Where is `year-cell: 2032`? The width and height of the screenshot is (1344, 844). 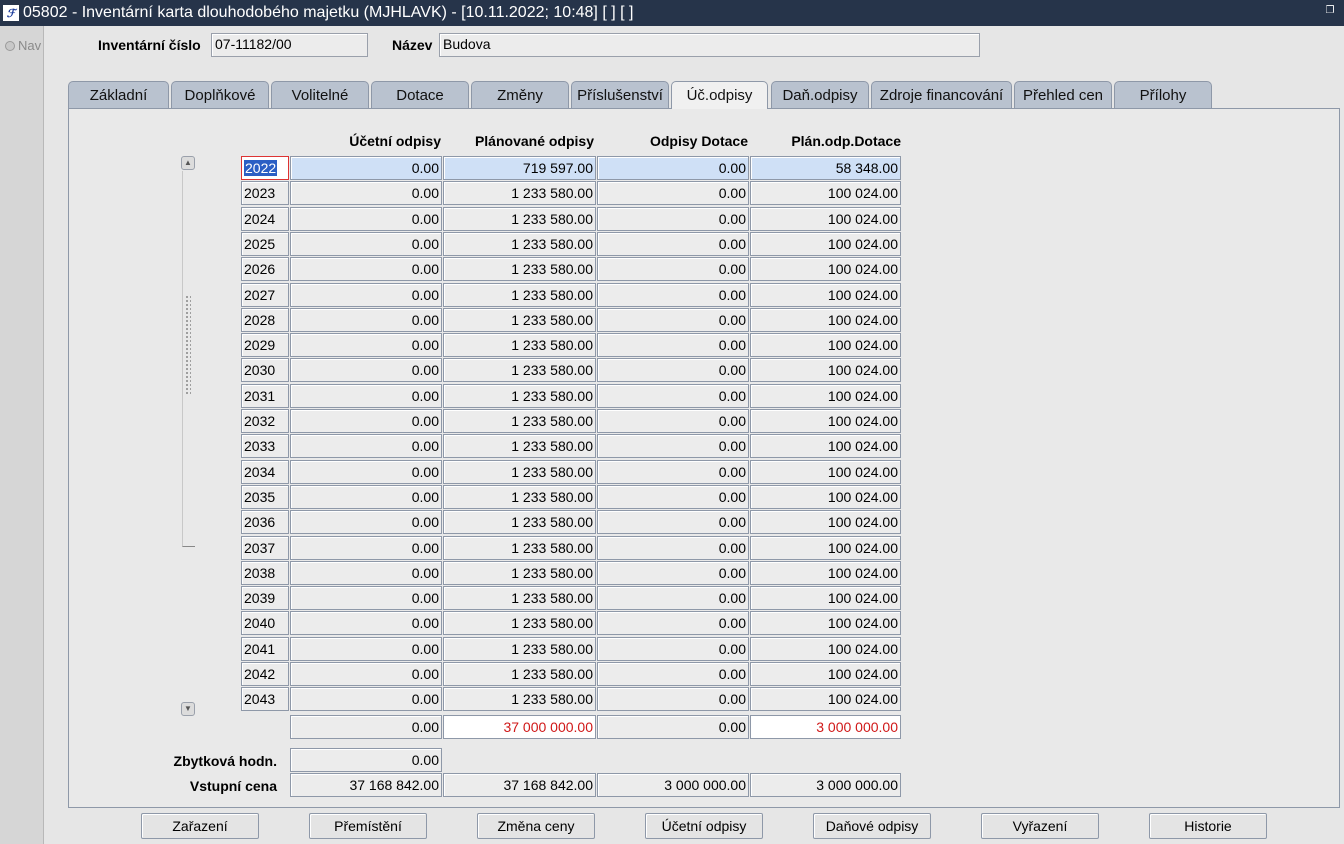
year-cell: 2032 is located at coordinates (265, 421).